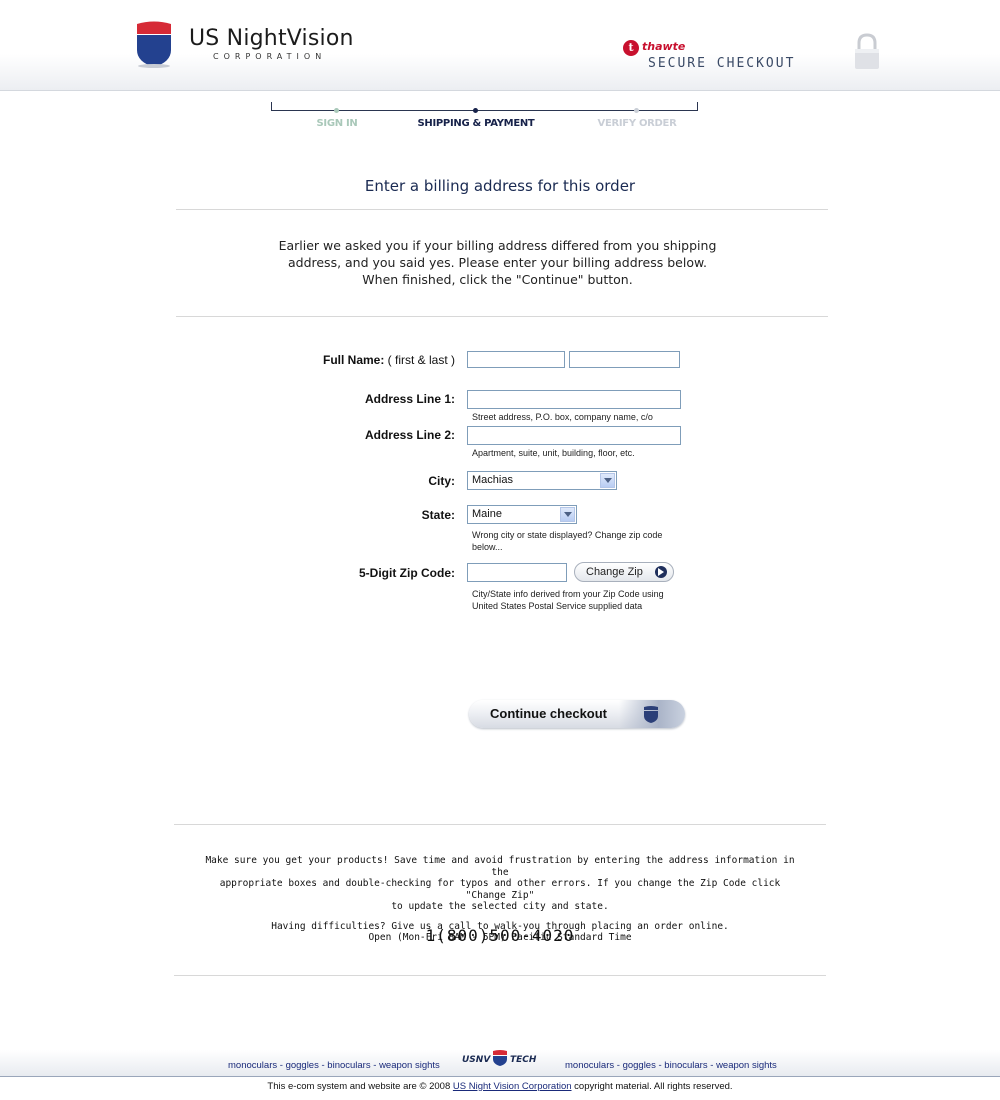 This screenshot has height=1100, width=1000. What do you see at coordinates (441, 481) in the screenshot?
I see `city-label: City:` at bounding box center [441, 481].